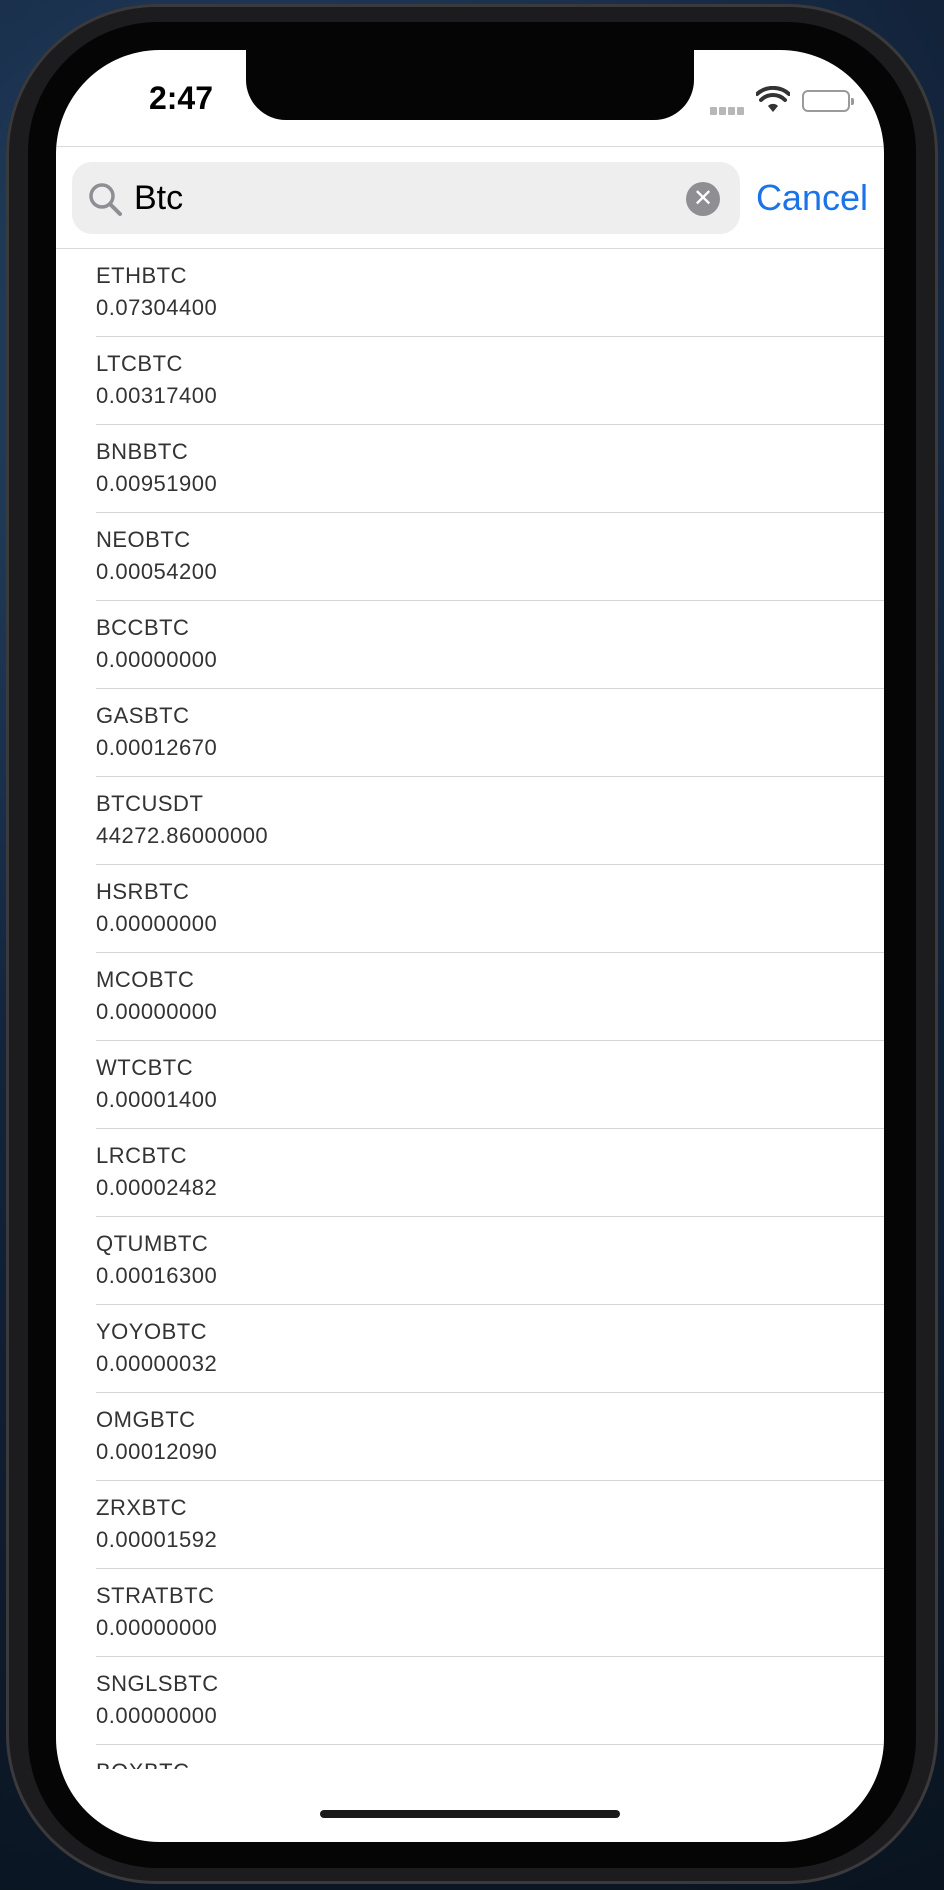 This screenshot has width=944, height=1890. Describe the element at coordinates (490, 1757) in the screenshot. I see `list-item: BQXBTC` at that location.